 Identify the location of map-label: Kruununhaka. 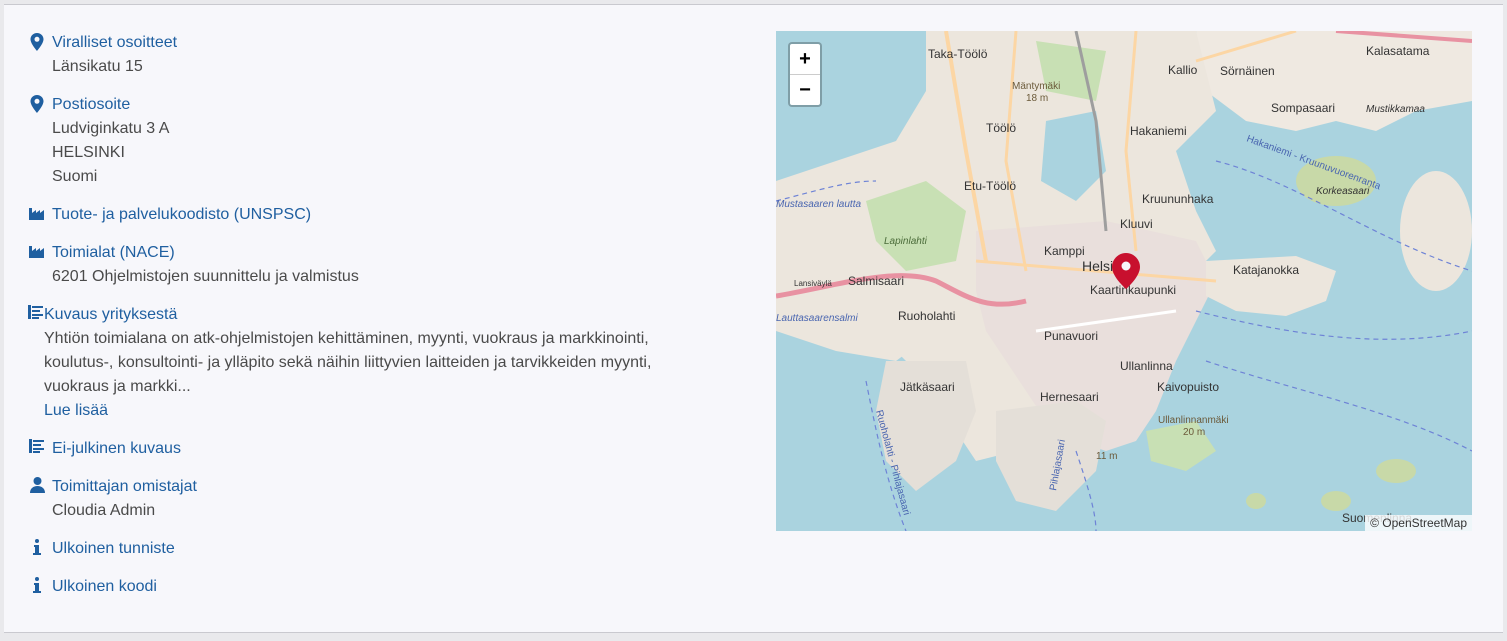
(1178, 199).